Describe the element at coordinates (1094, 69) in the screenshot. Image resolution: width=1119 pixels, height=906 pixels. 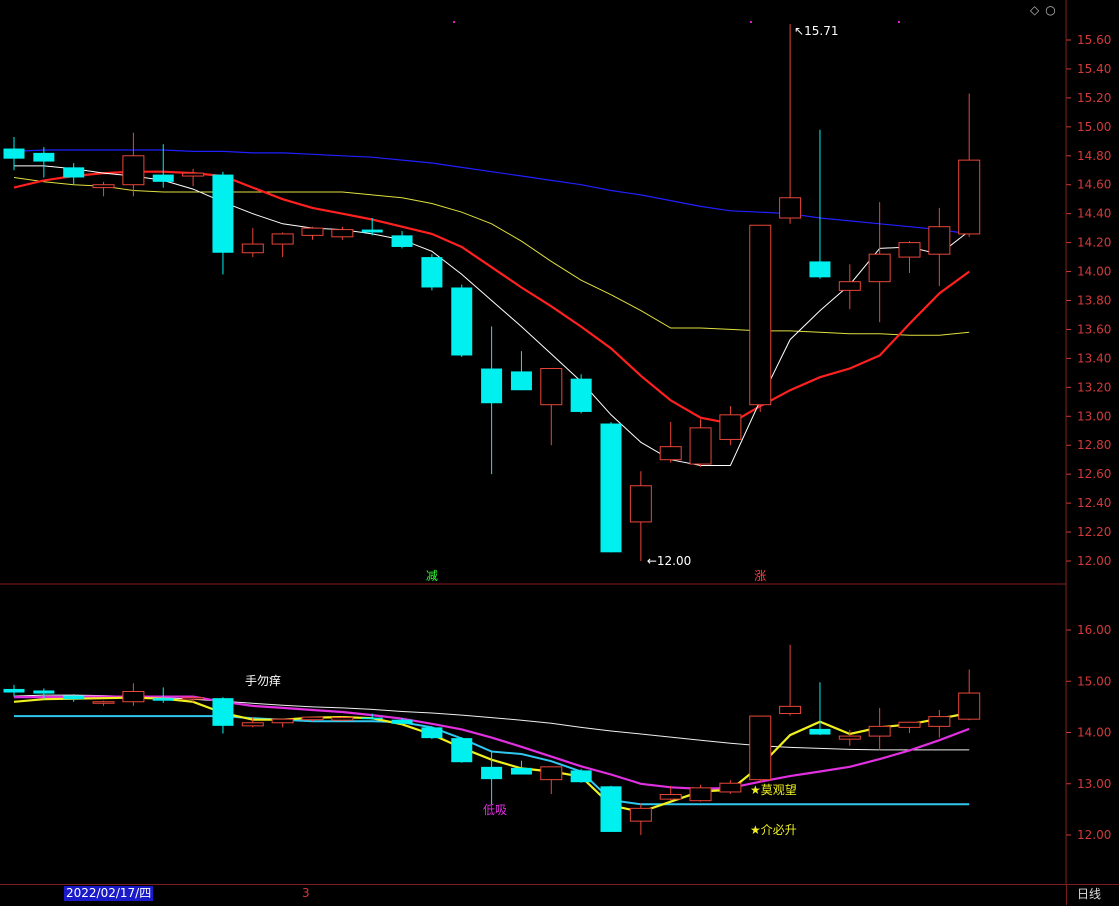
I see `price-axis-tick-label: 15.40` at that location.